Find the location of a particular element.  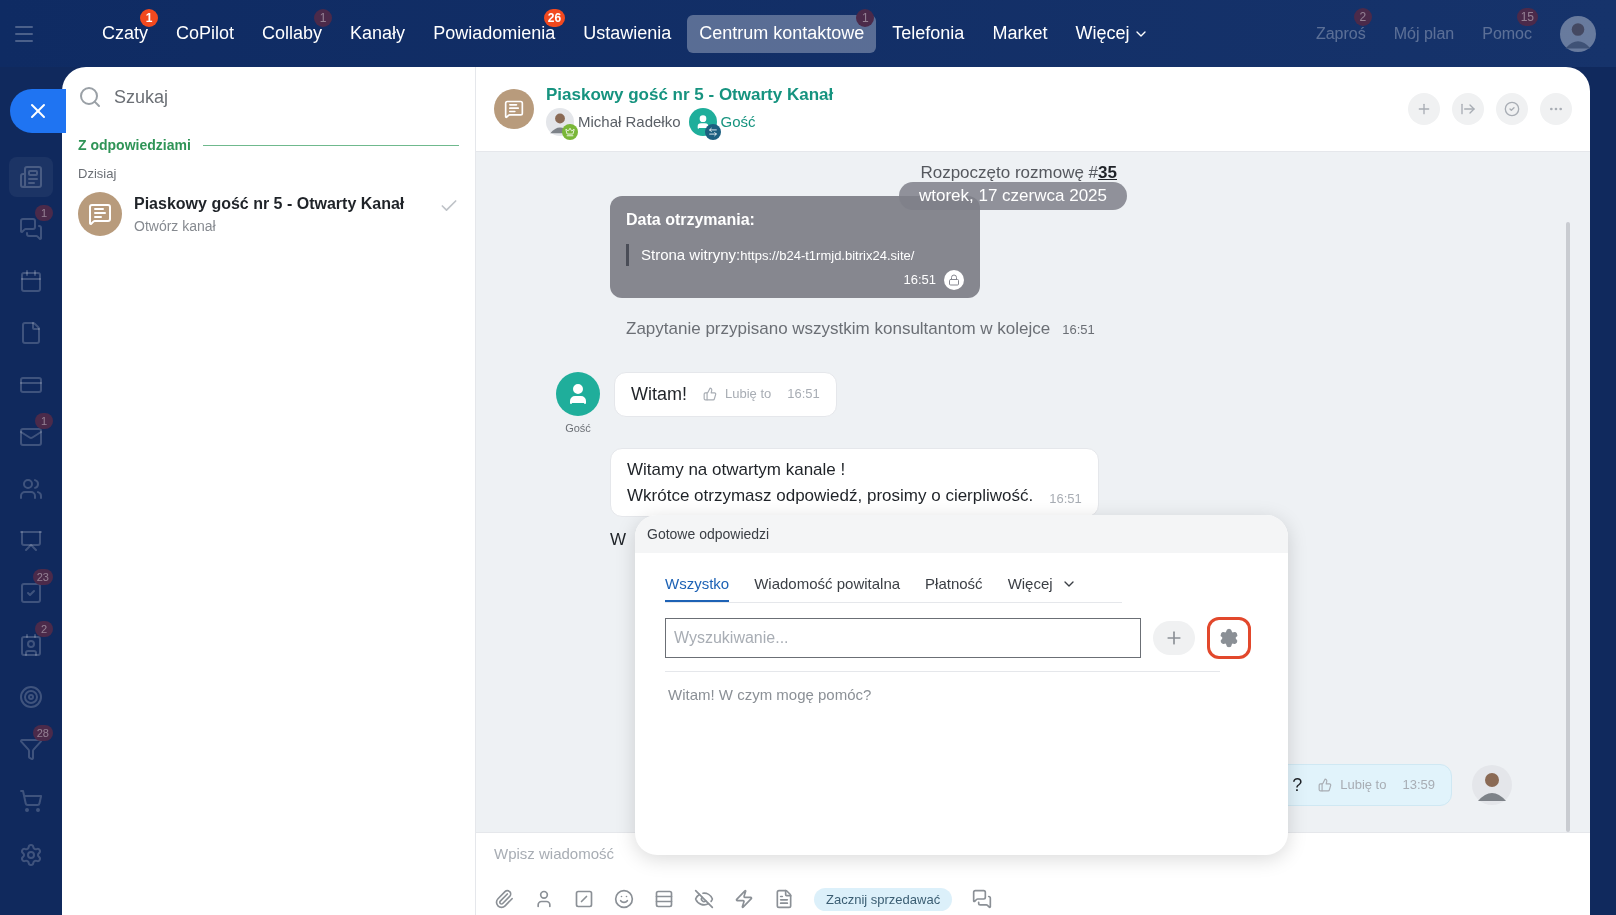

message-text: ? is located at coordinates (1297, 785).